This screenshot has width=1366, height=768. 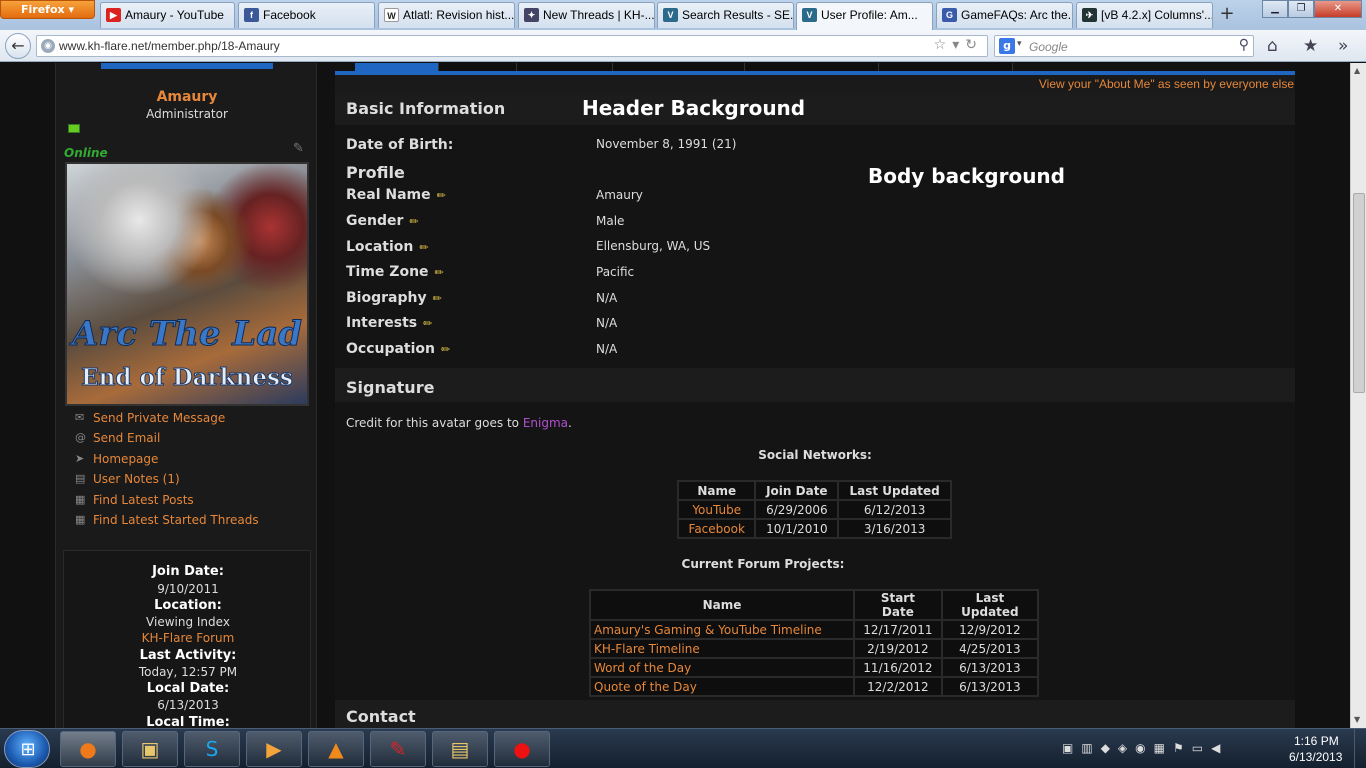 I want to click on media-player-icon: ▶, so click(x=274, y=749).